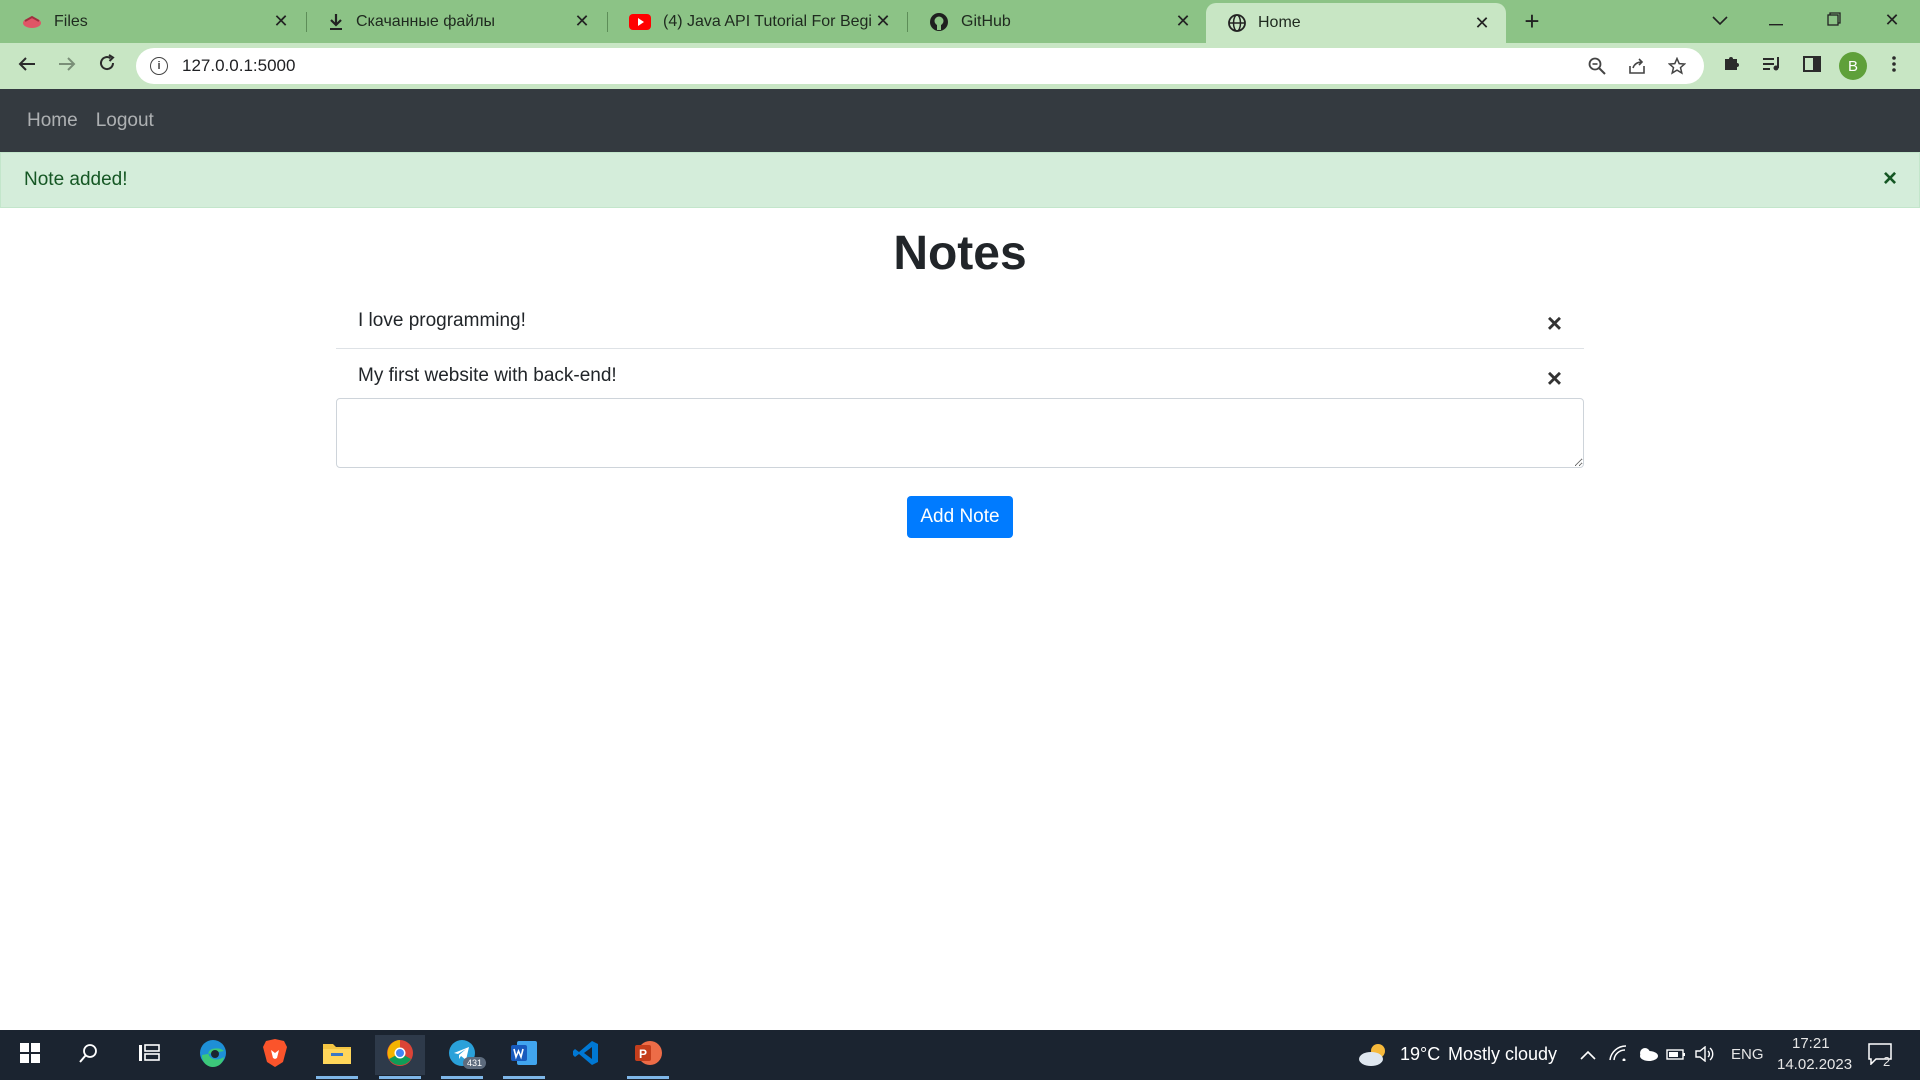 The image size is (1920, 1080). What do you see at coordinates (159, 66) in the screenshot?
I see `info-icon: i` at bounding box center [159, 66].